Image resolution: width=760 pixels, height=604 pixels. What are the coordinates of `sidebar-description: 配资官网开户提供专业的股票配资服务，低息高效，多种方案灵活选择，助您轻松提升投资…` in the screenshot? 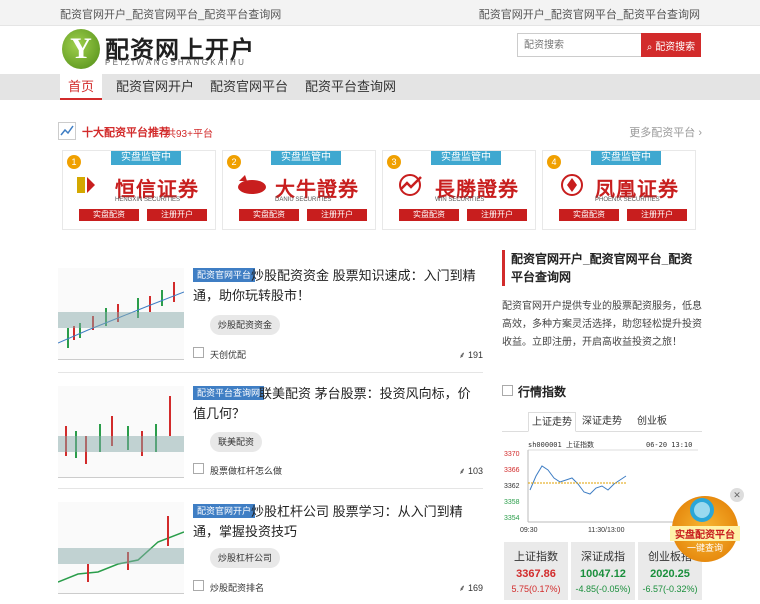 It's located at (602, 324).